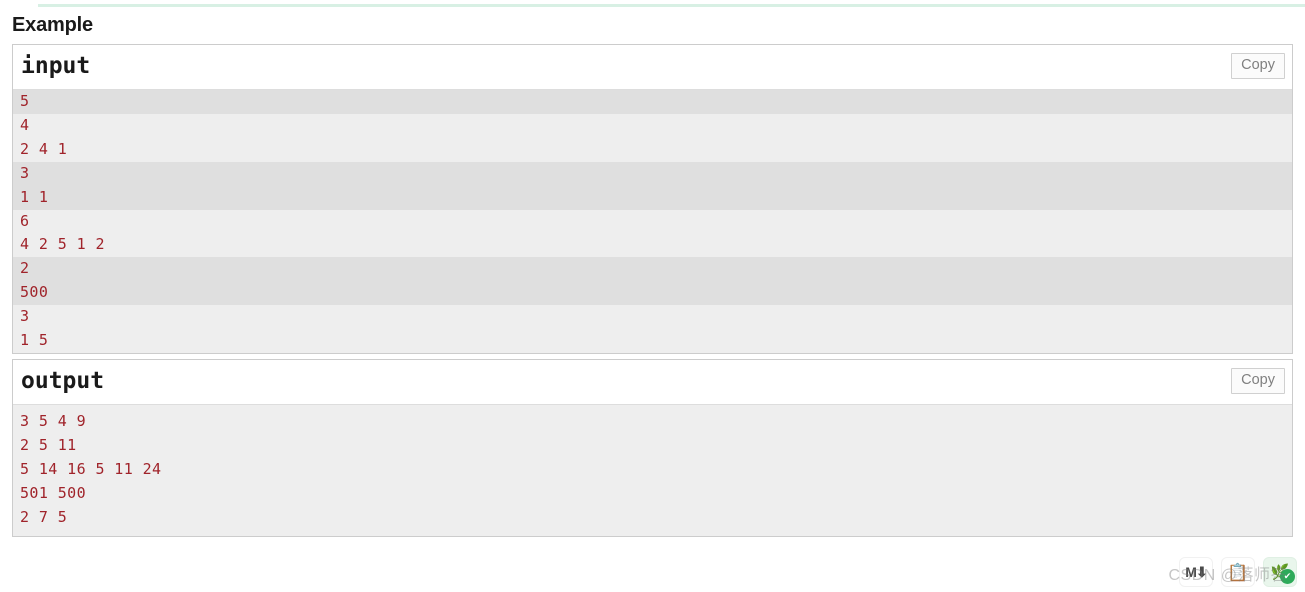 The width and height of the screenshot is (1305, 592). I want to click on input-code-line: 1 1, so click(652, 197).